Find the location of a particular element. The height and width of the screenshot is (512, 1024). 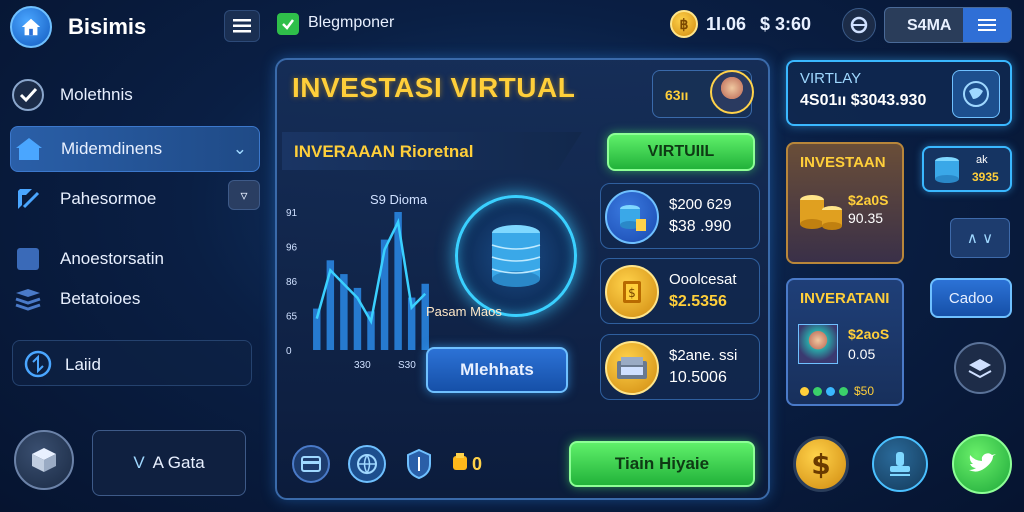

layers-button is located at coordinates (980, 368).